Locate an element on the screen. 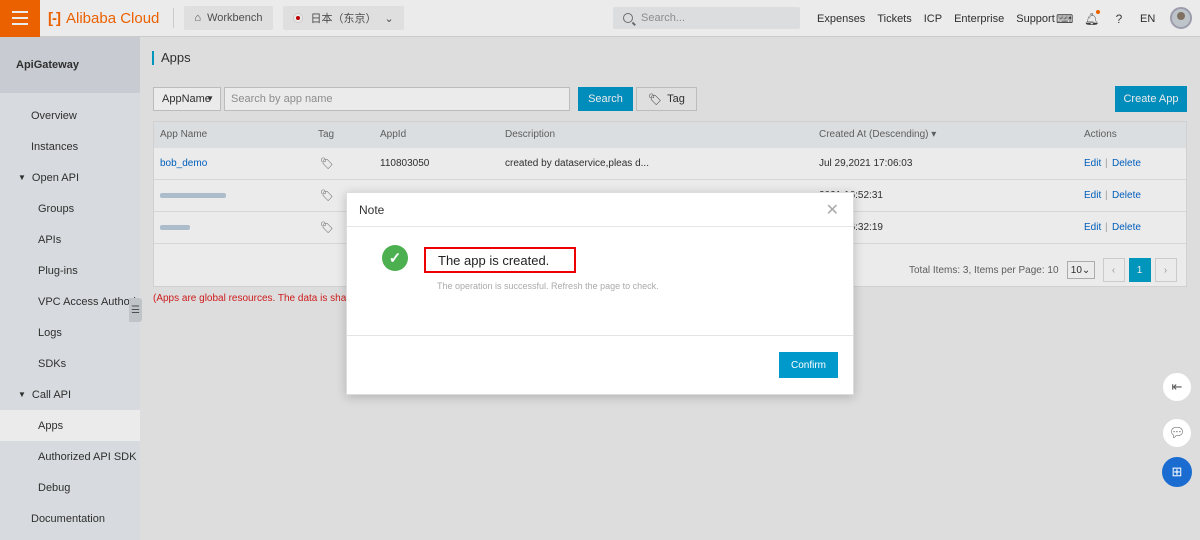  success-message: The app is created. is located at coordinates (500, 260).